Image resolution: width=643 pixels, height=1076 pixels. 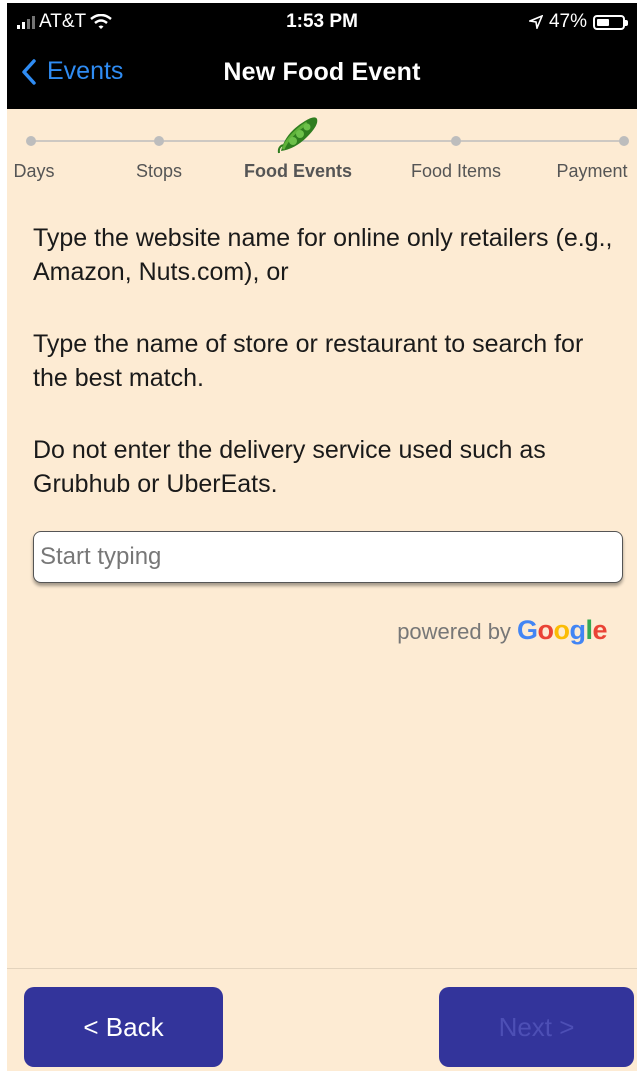 I want to click on step-dot-stops, so click(x=159, y=141).